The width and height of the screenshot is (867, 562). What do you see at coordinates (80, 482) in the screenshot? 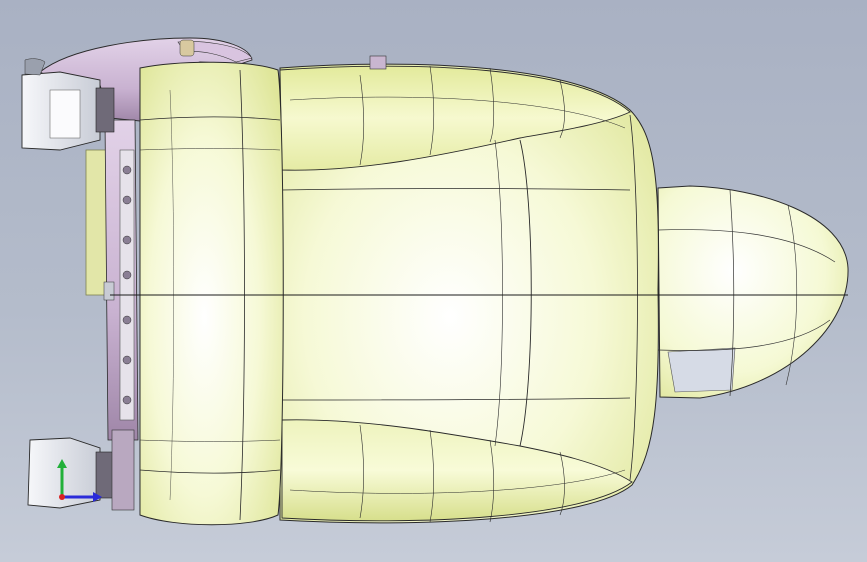
I see `view-orientation-triad-icon` at bounding box center [80, 482].